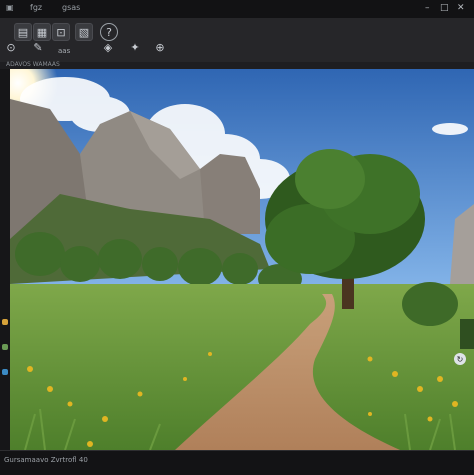 Image resolution: width=474 pixels, height=475 pixels. What do you see at coordinates (38, 47) in the screenshot?
I see `brush-tool-icon: ✎` at bounding box center [38, 47].